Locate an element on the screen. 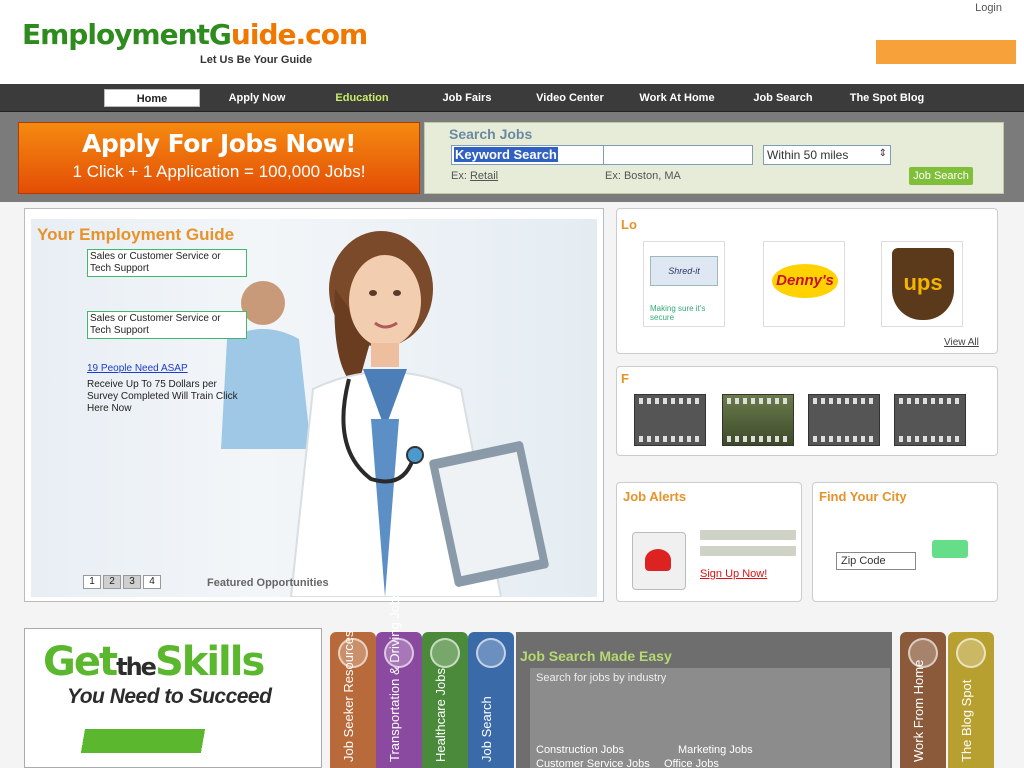 Image resolution: width=1024 pixels, height=768 pixels. nav-home: Home is located at coordinates (152, 98).